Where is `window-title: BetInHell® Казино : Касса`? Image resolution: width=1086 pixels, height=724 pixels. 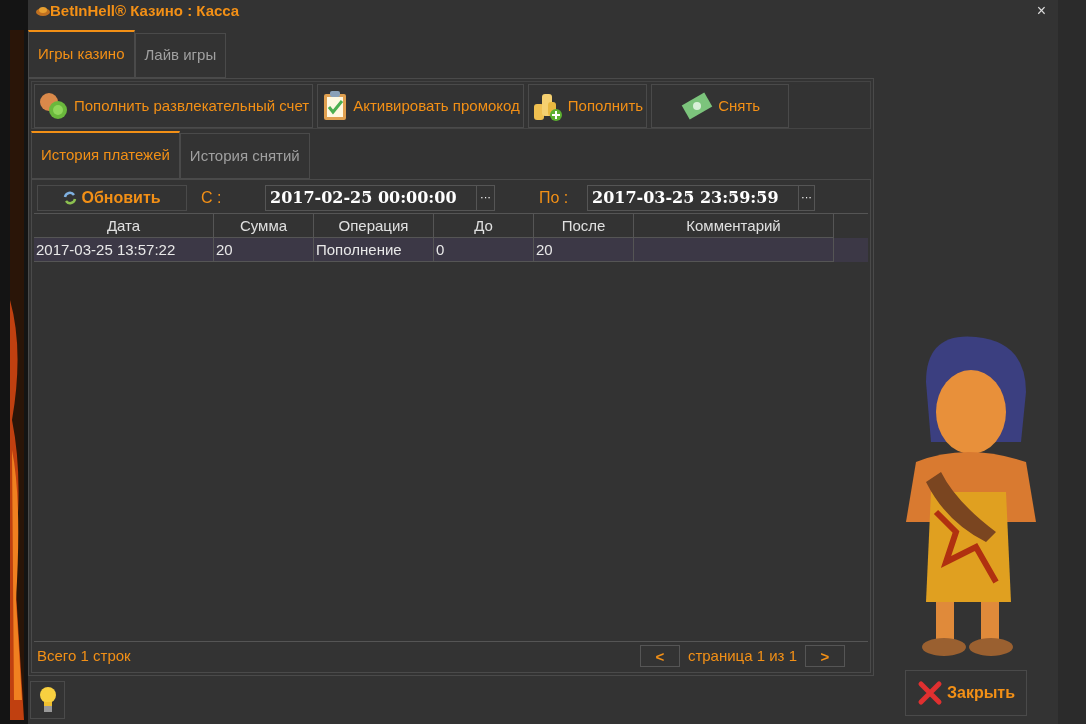
window-title: BetInHell® Казино : Касса is located at coordinates (145, 10).